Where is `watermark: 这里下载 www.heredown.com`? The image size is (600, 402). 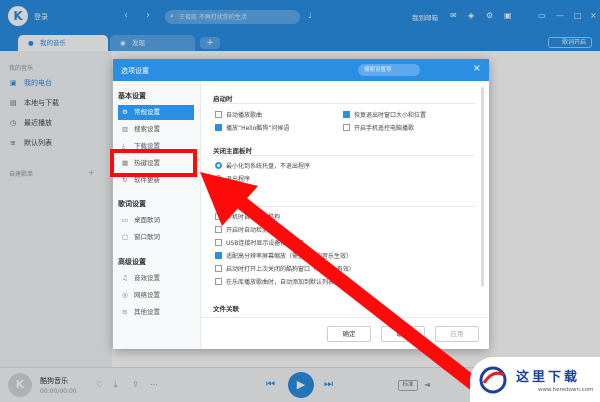 watermark: 这里下载 www.heredown.com is located at coordinates (535, 379).